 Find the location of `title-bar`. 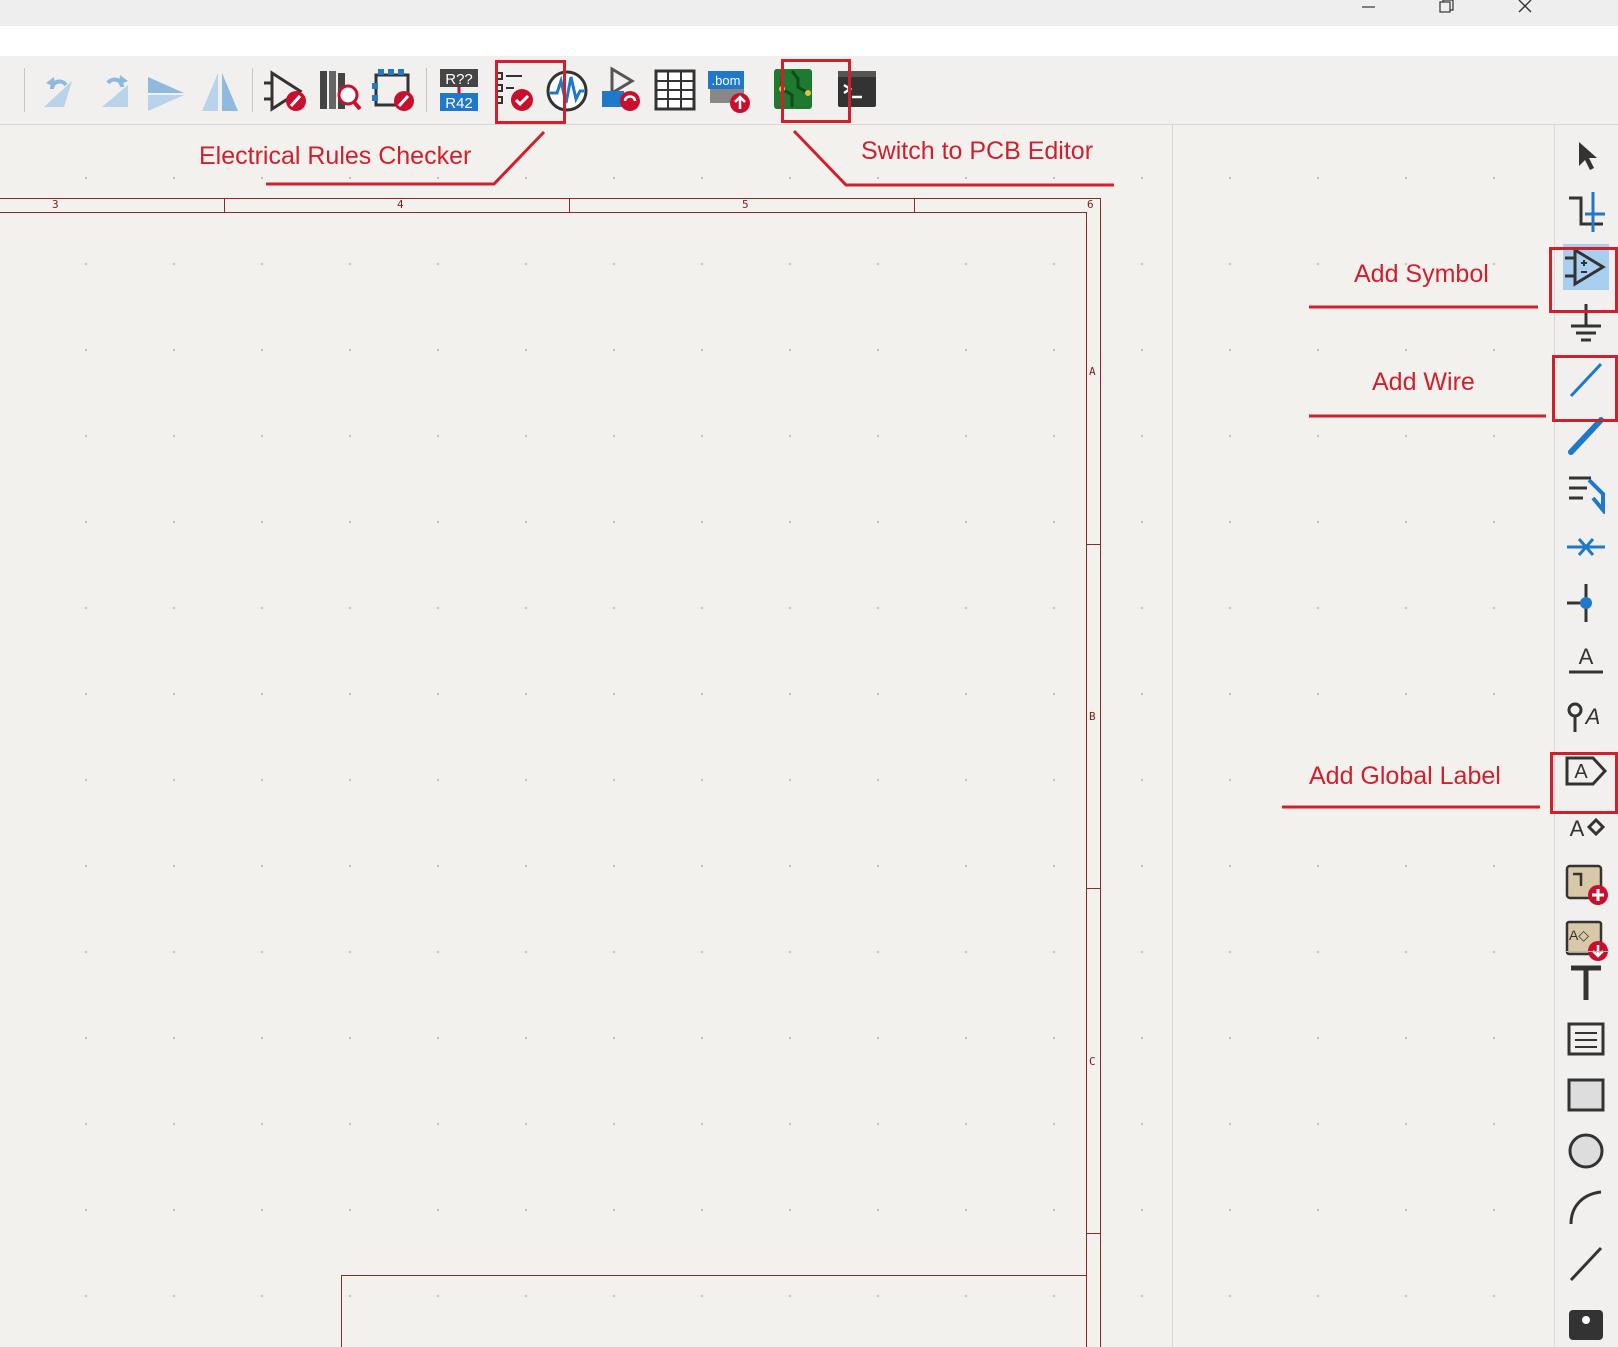

title-bar is located at coordinates (809, 13).